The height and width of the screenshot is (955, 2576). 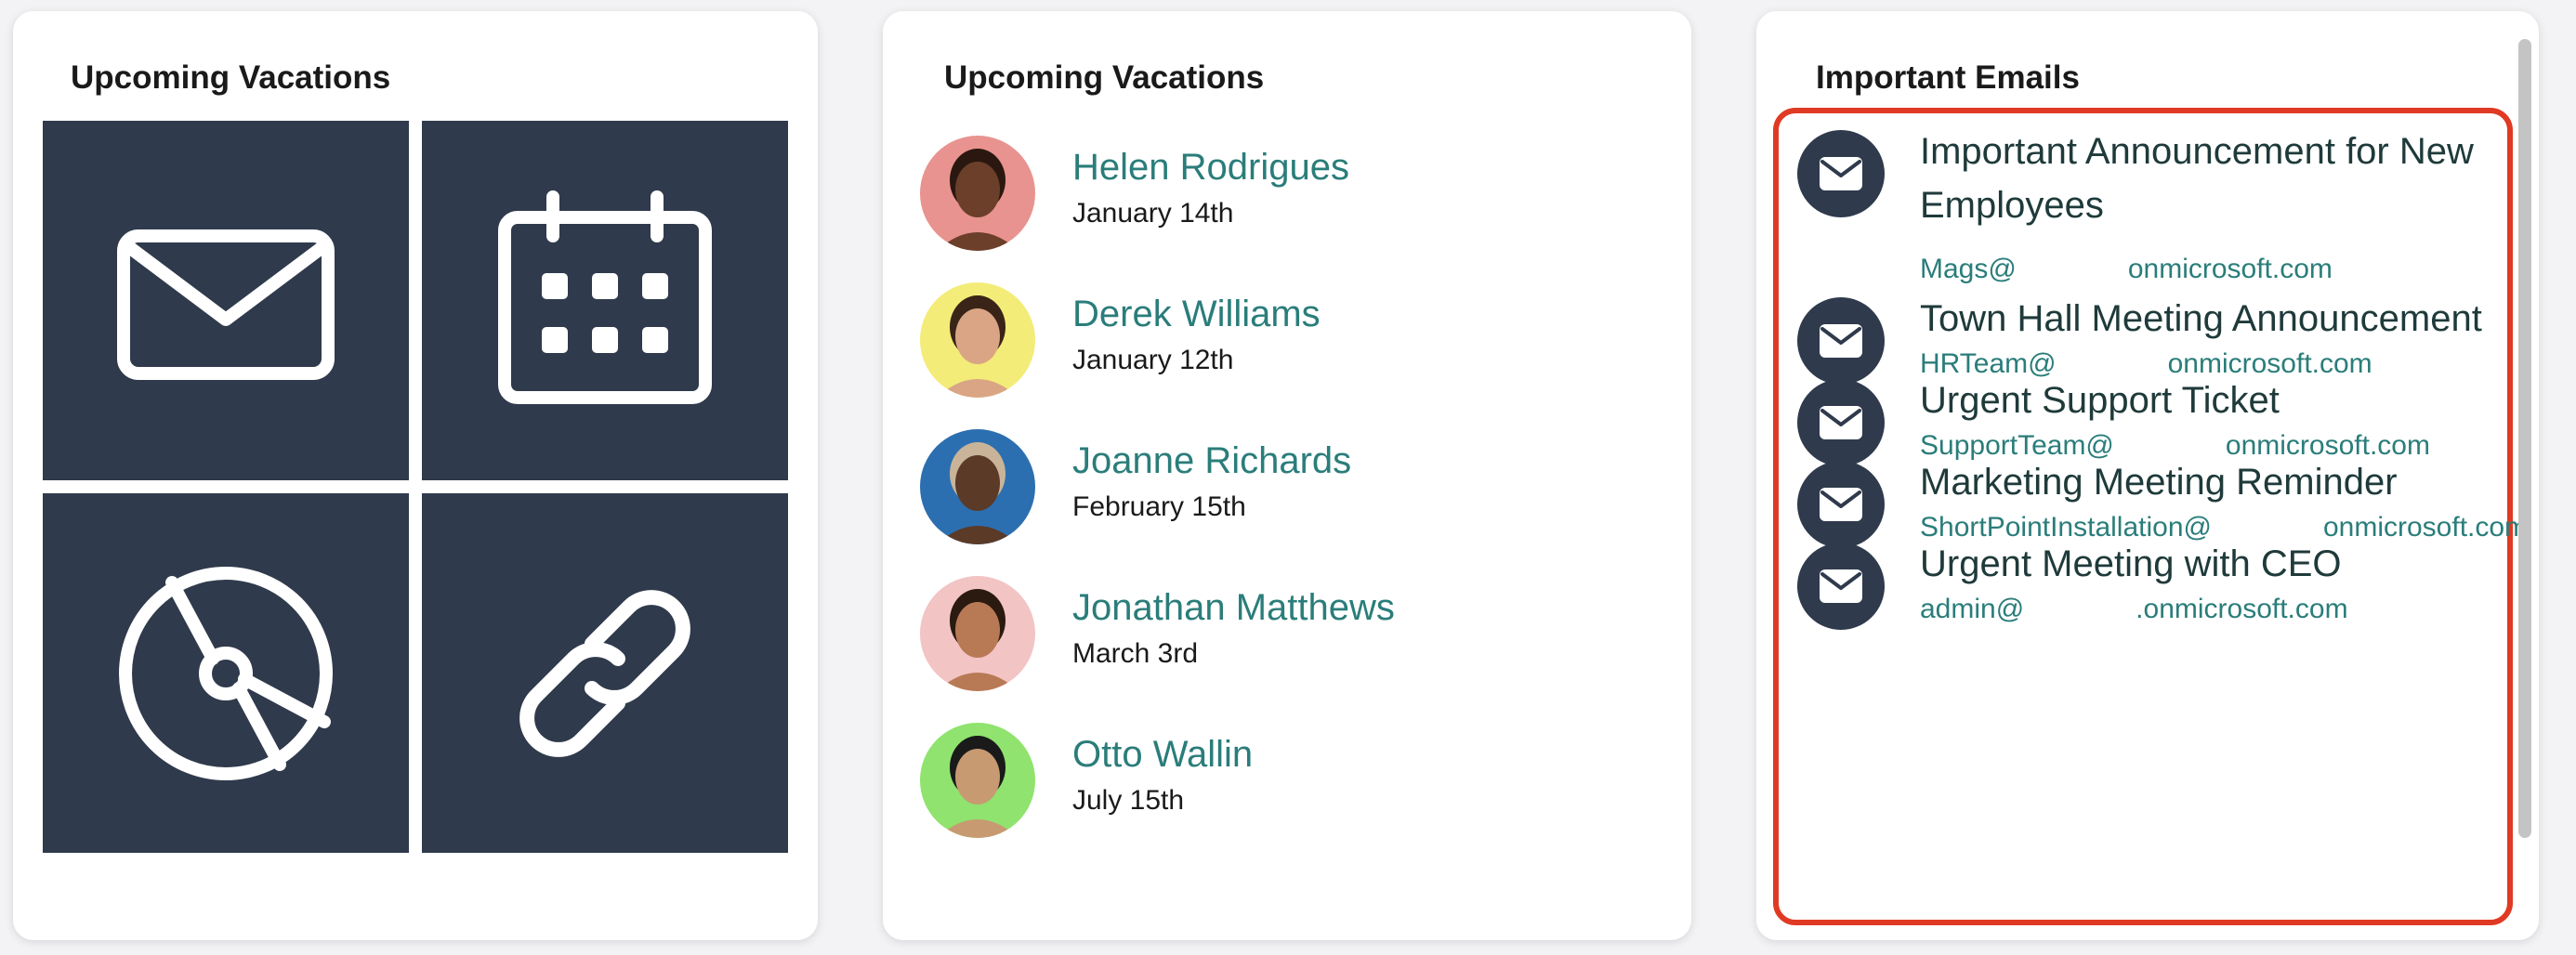 What do you see at coordinates (1282, 796) in the screenshot?
I see `list-item: Otto Wallin July 15th` at bounding box center [1282, 796].